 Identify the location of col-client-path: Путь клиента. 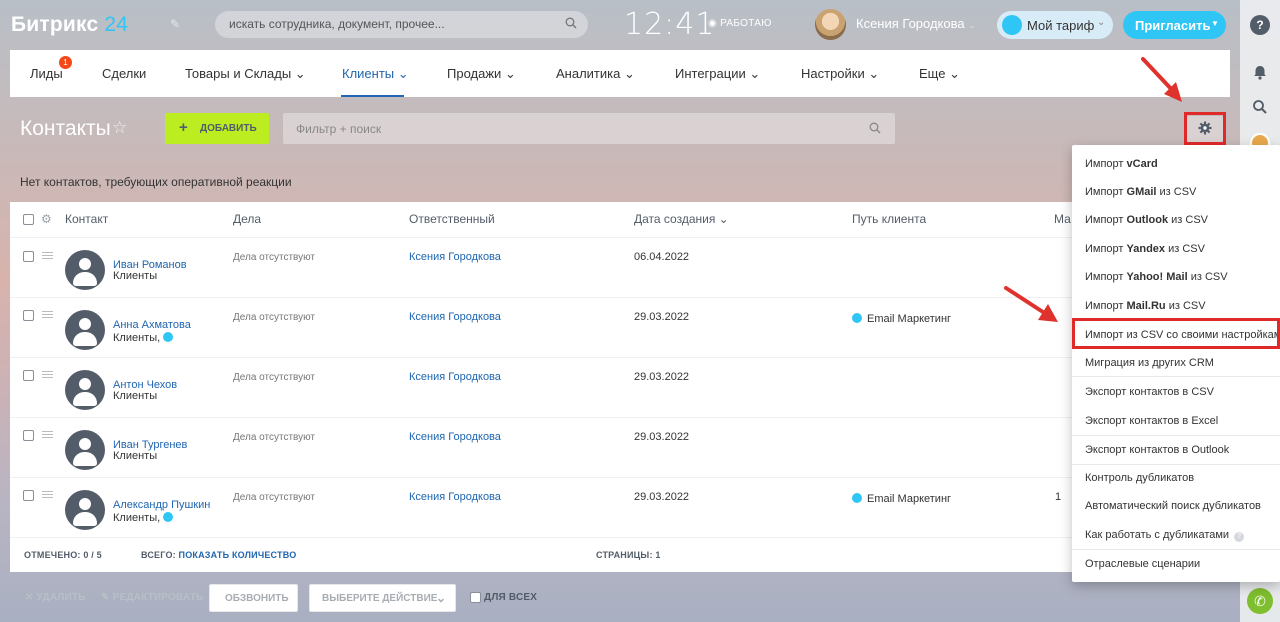
(889, 219).